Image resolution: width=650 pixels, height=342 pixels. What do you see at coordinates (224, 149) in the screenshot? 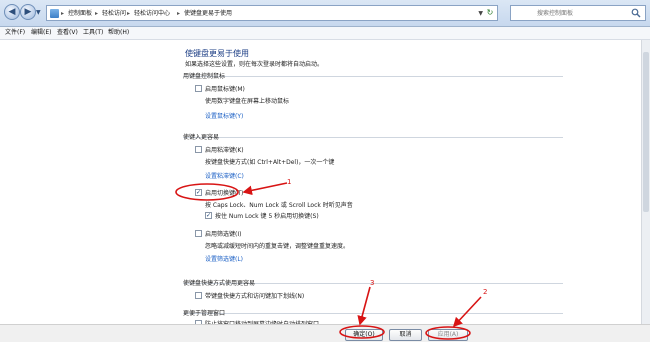
I see `sticky-keys-label: 启用粘滞键(K)` at bounding box center [224, 149].